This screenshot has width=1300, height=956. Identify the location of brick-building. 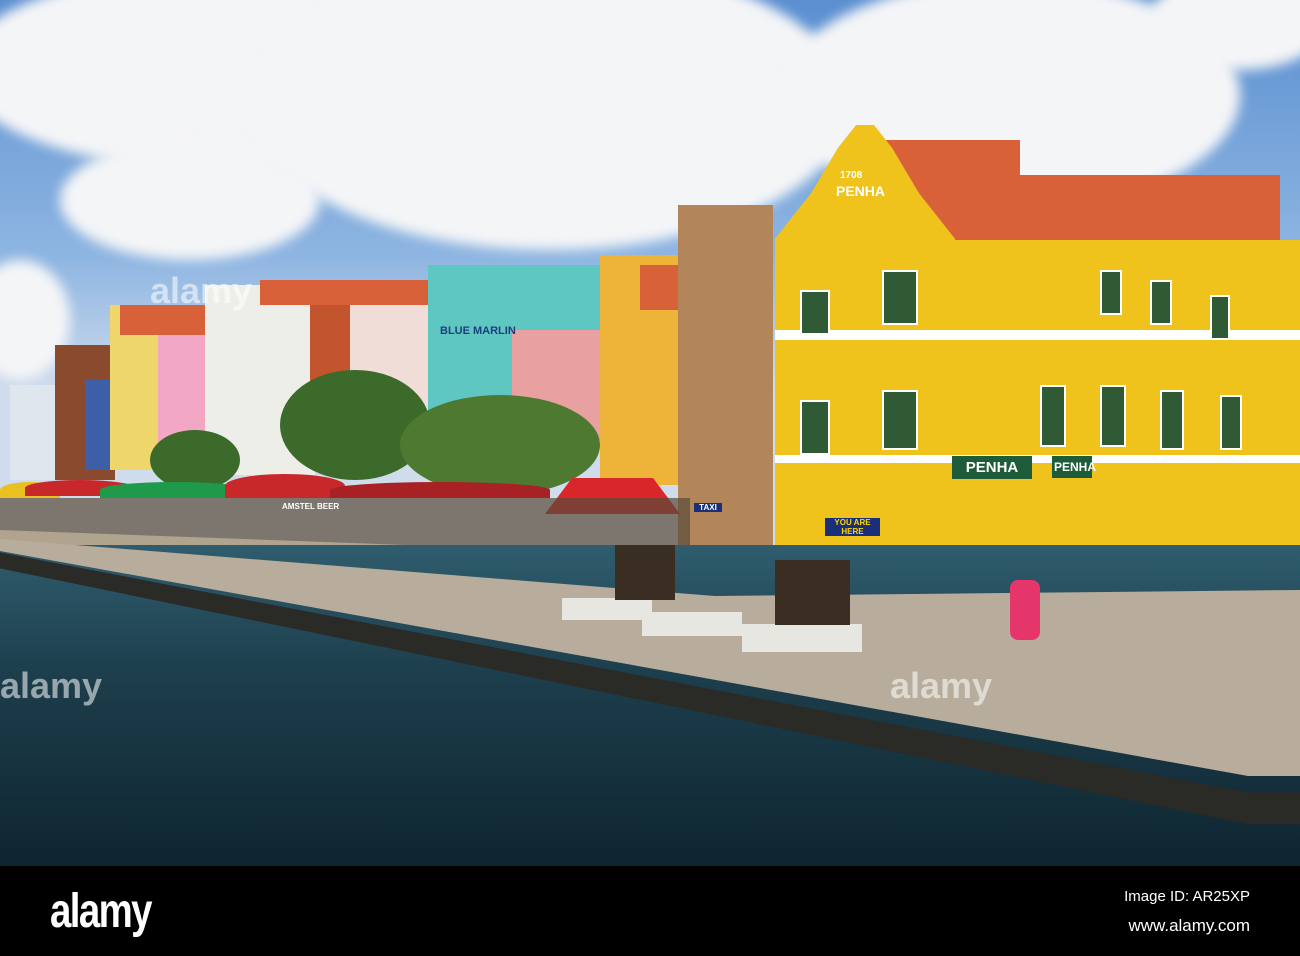
(725, 380).